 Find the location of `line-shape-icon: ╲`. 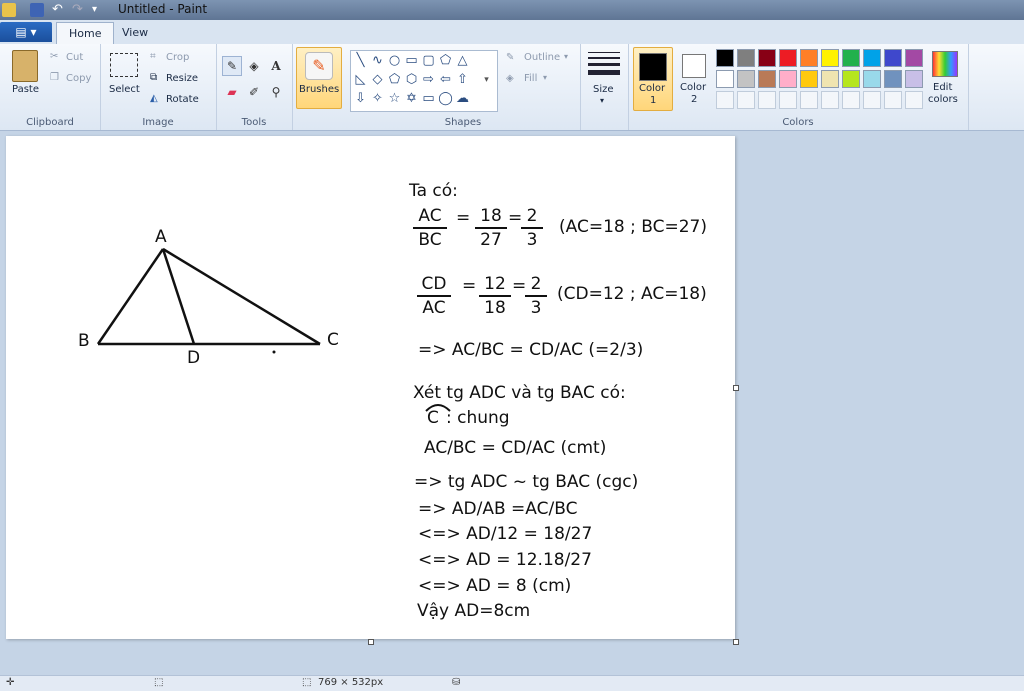

line-shape-icon: ╲ is located at coordinates (360, 60).